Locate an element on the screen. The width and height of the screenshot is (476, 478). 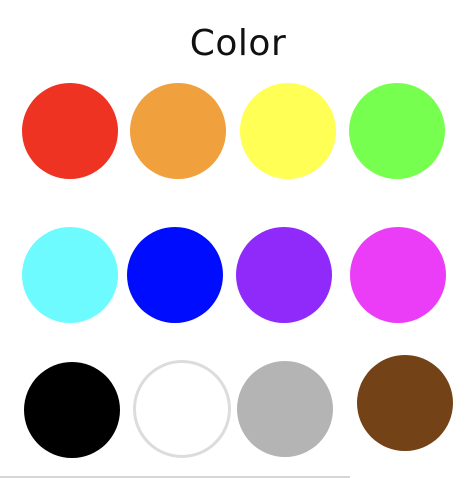
color-swatch-magenta is located at coordinates (398, 275).